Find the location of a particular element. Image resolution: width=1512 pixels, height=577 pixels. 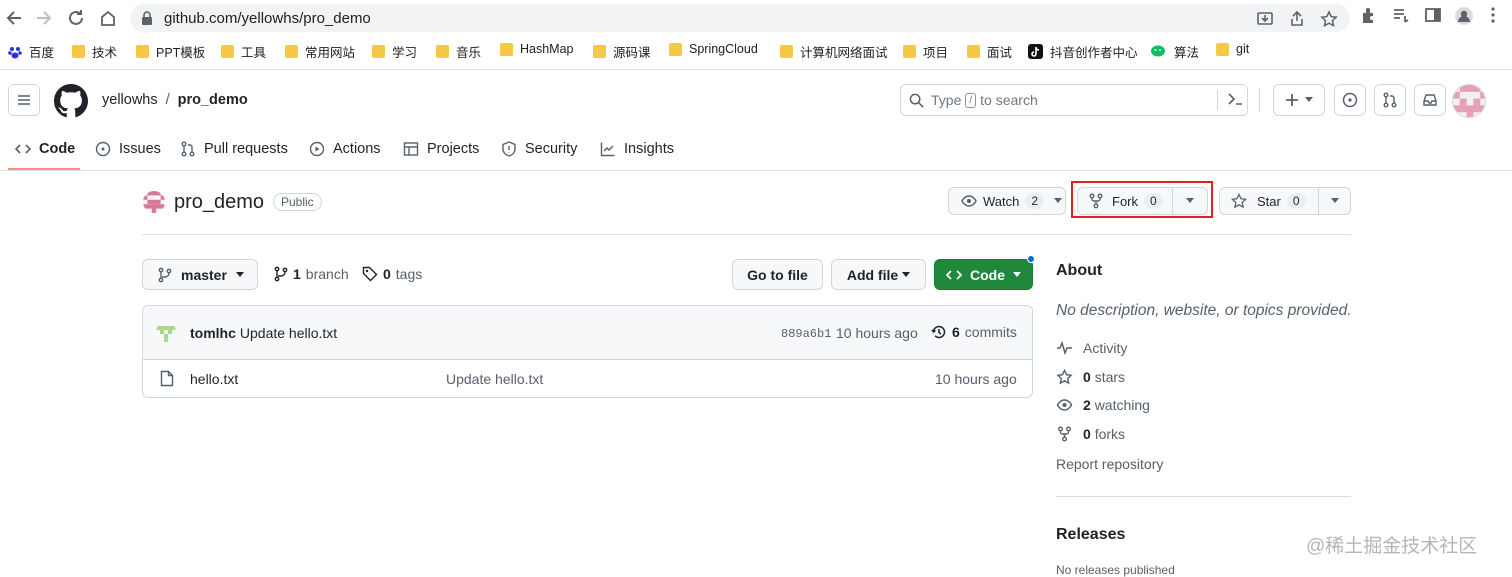

bookmark-item: 计算机网络面试 is located at coordinates (834, 51).